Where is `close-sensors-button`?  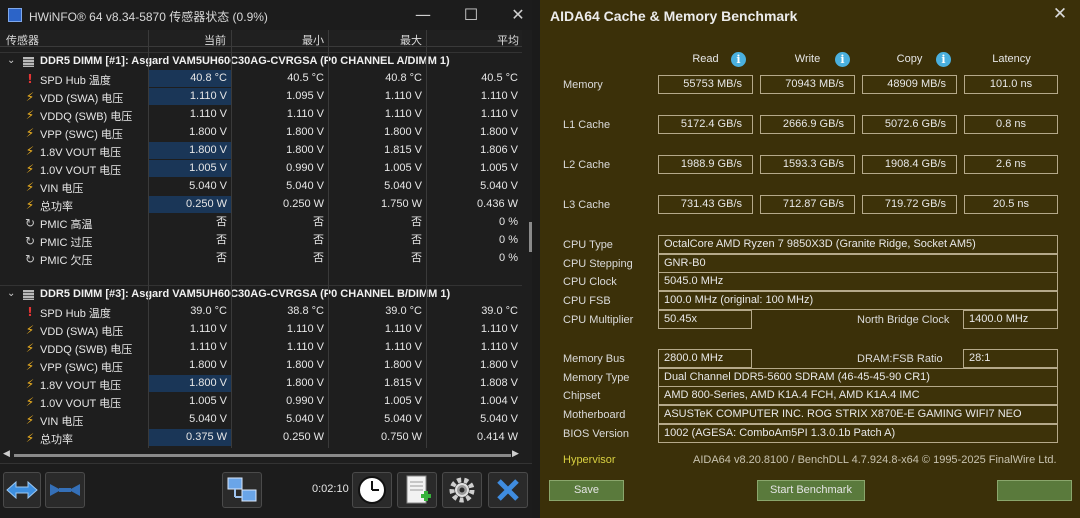 close-sensors-button is located at coordinates (508, 490).